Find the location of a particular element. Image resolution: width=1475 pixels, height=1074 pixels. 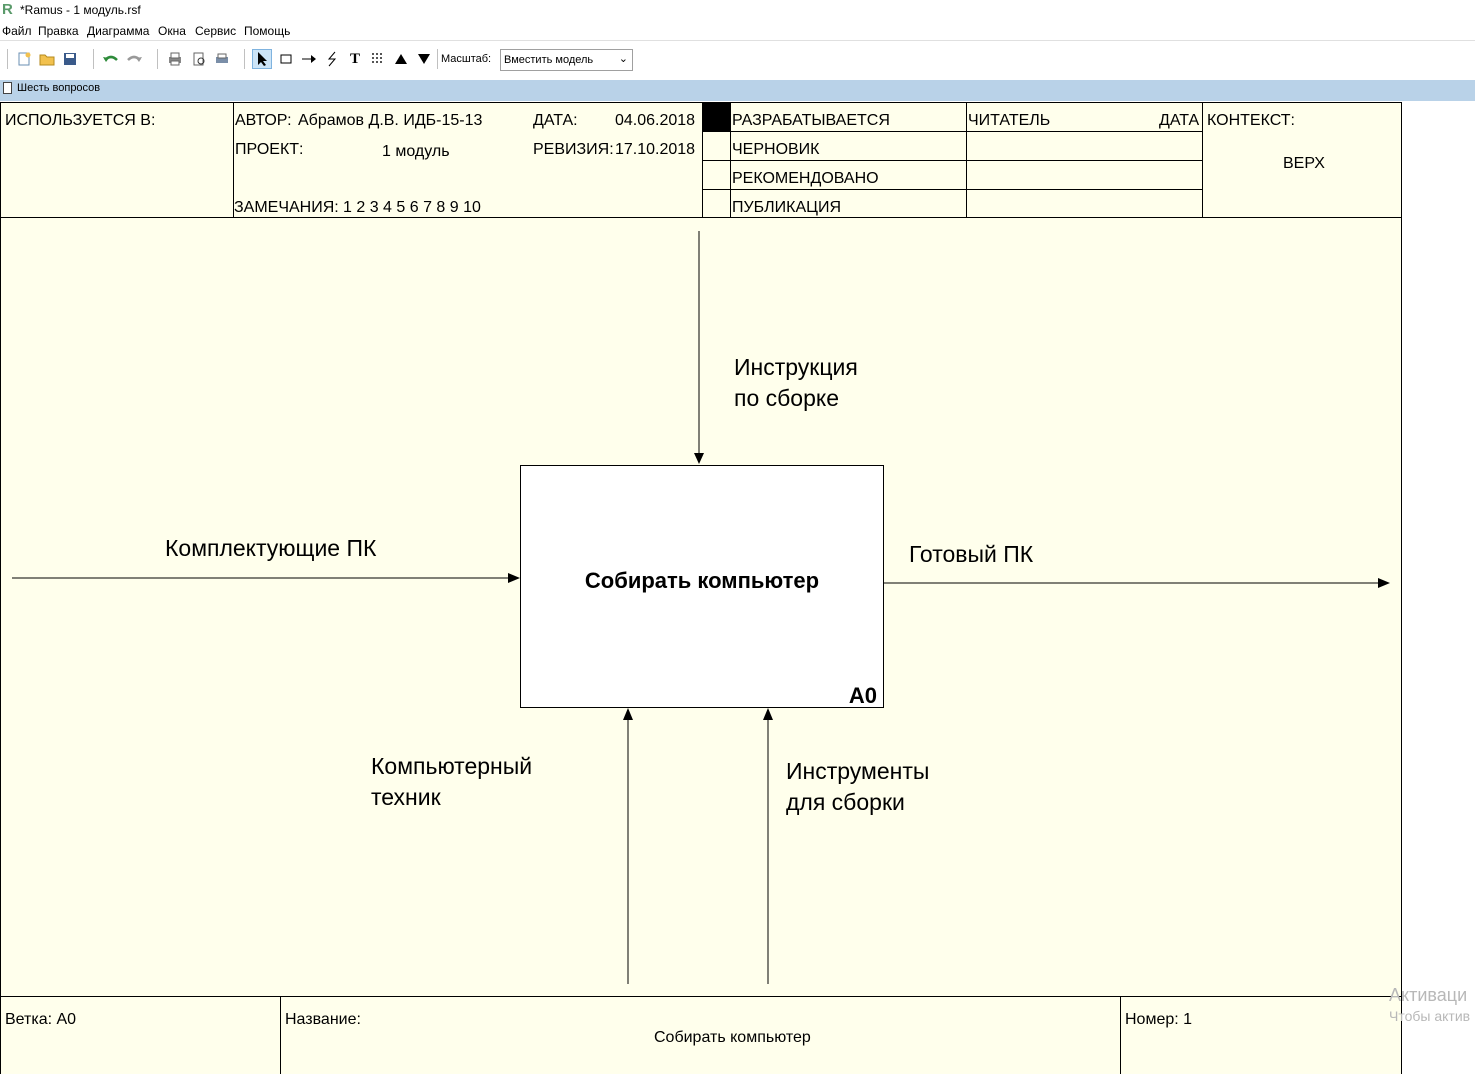

print-button is located at coordinates (175, 59).